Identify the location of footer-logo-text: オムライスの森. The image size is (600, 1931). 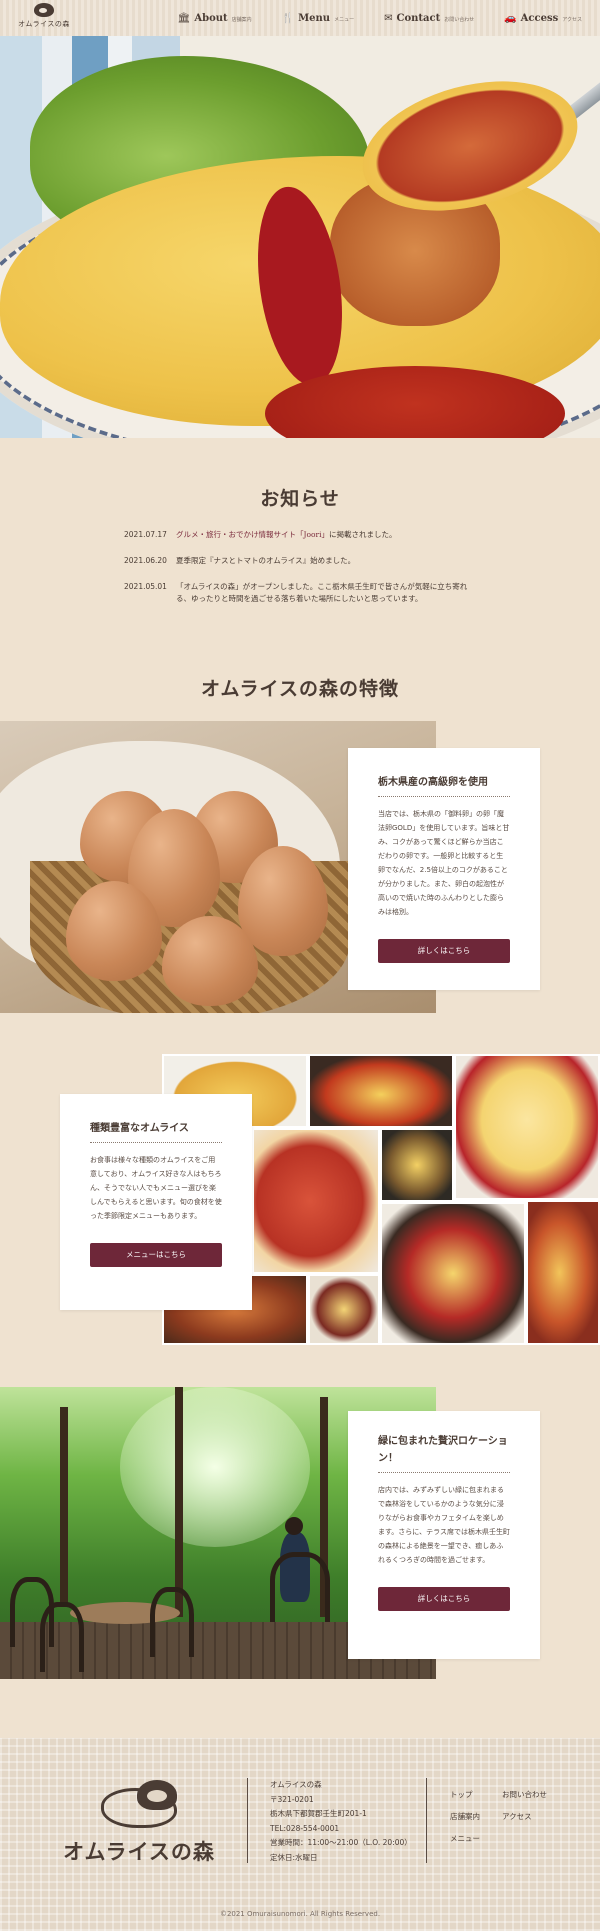
(139, 1851).